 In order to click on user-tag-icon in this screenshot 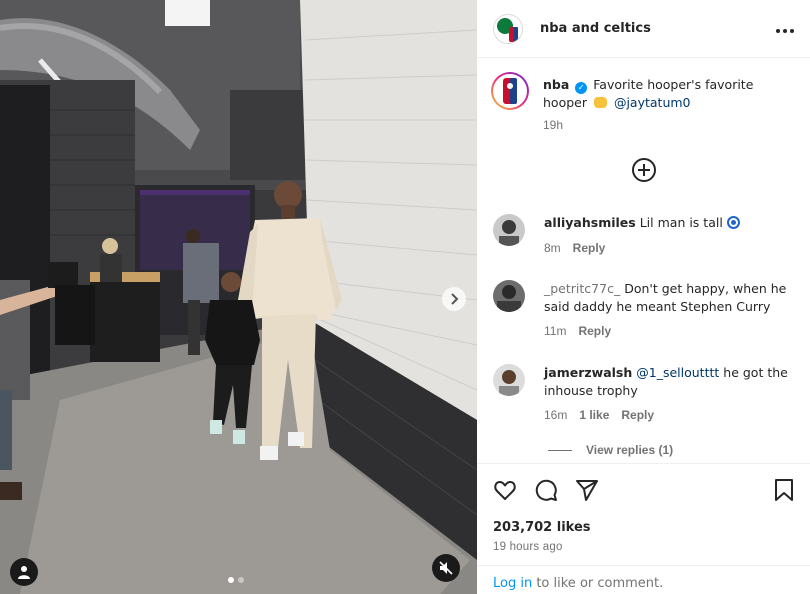, I will do `click(24, 572)`.